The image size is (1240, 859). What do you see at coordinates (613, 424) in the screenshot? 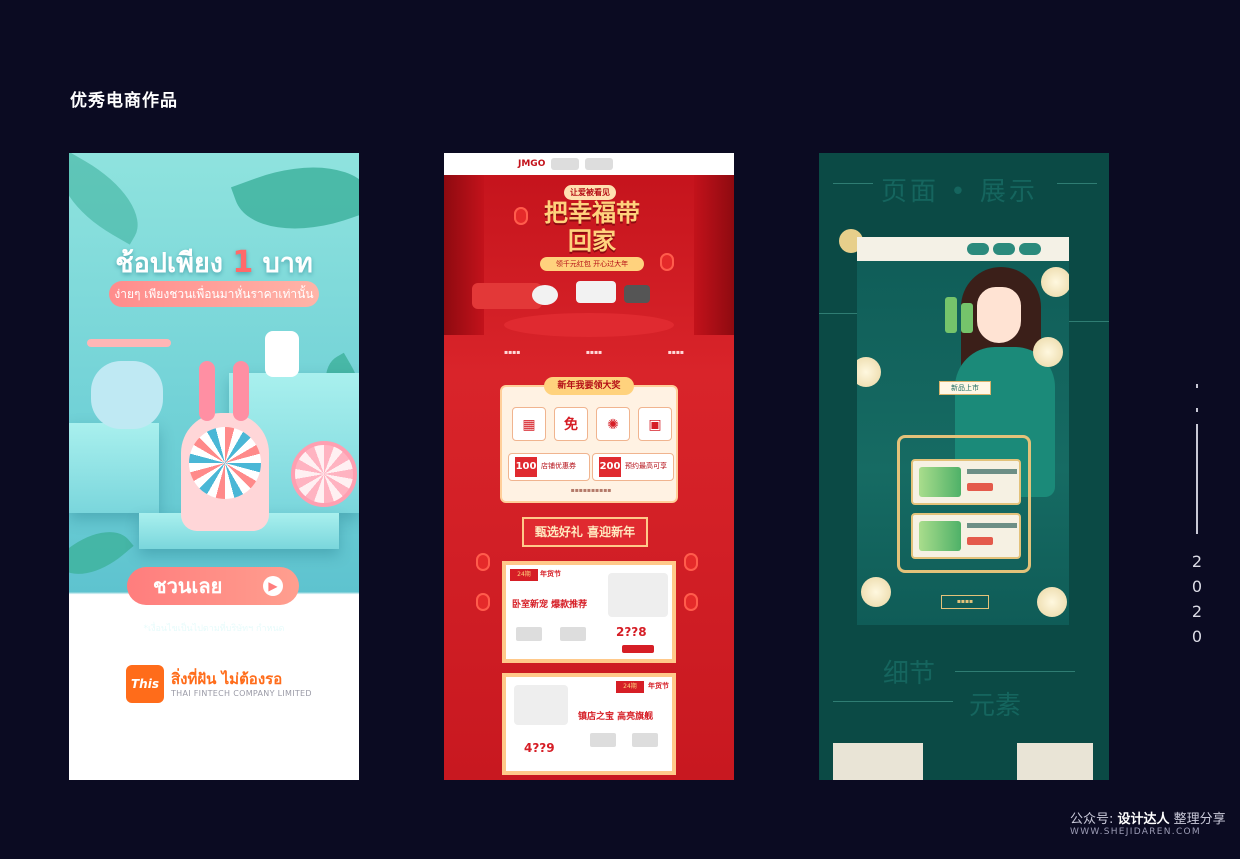
I see `wheel-icon: ✺` at bounding box center [613, 424].